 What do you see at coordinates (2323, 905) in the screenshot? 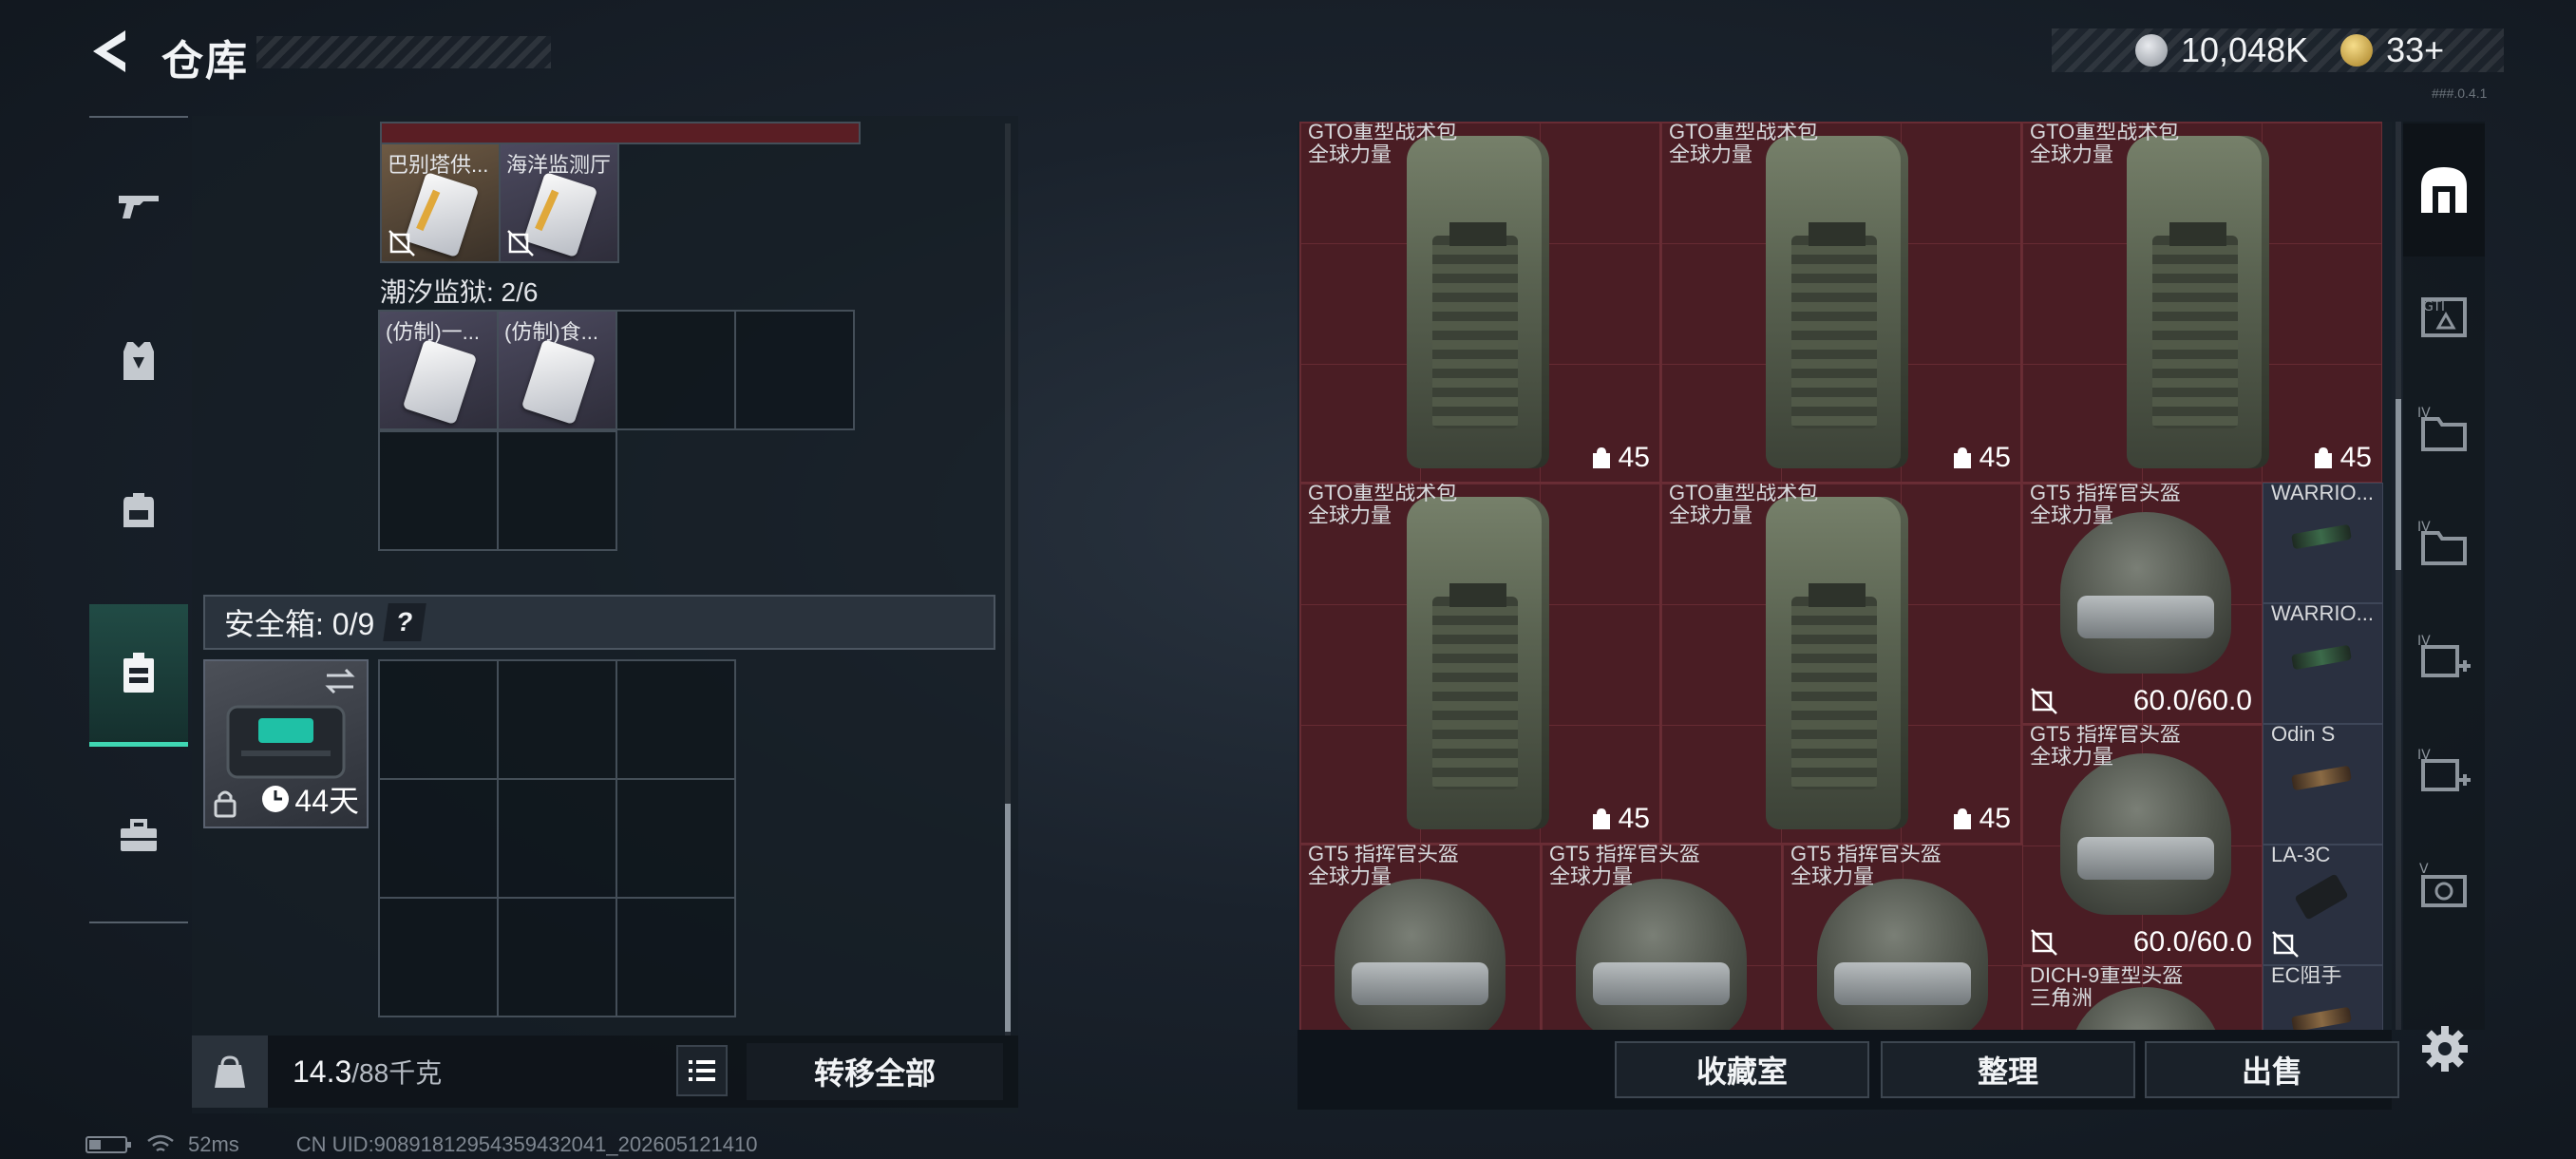
I see `storage-item-attachment: LA-3C` at bounding box center [2323, 905].